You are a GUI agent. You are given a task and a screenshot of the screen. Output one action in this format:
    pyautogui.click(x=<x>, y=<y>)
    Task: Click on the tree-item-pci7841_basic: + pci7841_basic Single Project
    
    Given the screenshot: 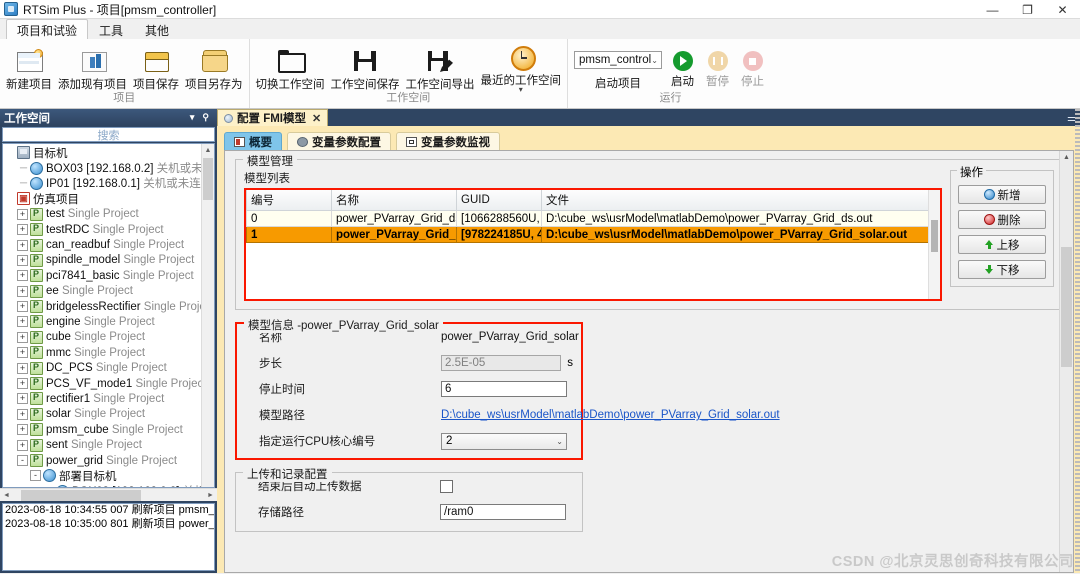 What is the action you would take?
    pyautogui.click(x=109, y=275)
    